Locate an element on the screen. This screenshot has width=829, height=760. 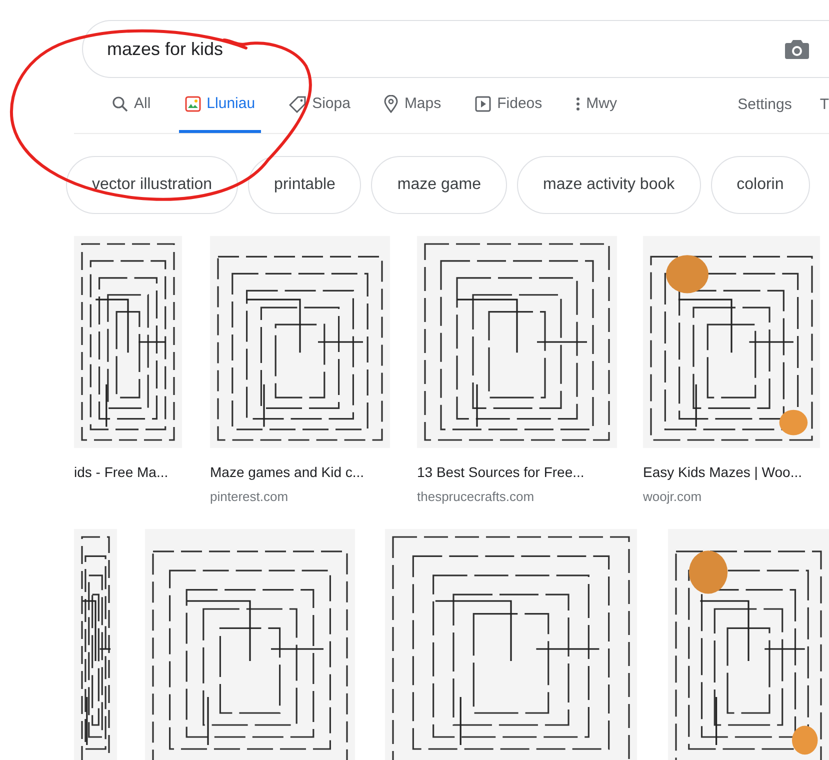
map-pin-icon is located at coordinates (391, 104).